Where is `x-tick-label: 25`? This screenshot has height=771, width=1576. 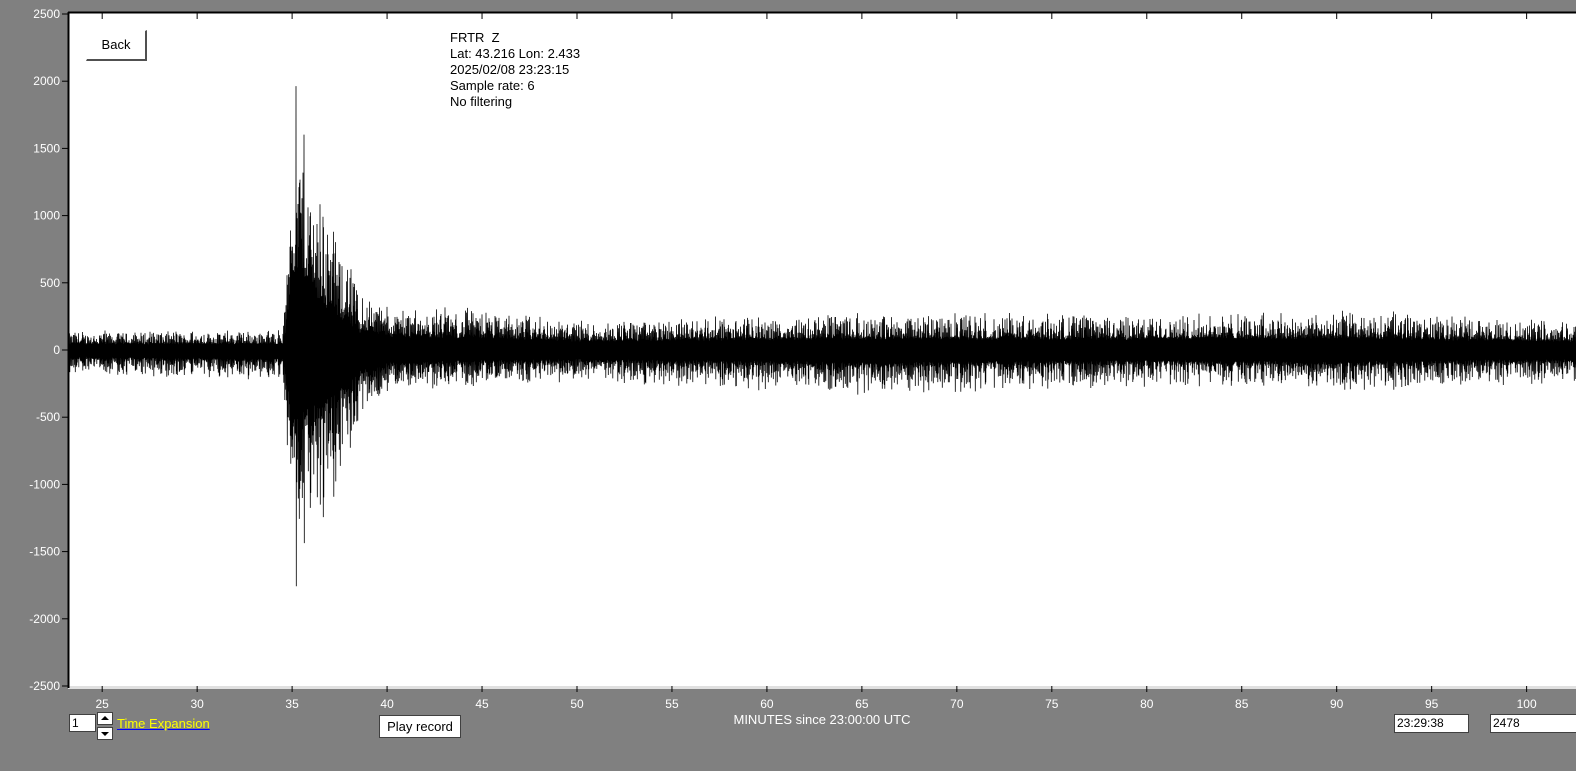
x-tick-label: 25 is located at coordinates (103, 704).